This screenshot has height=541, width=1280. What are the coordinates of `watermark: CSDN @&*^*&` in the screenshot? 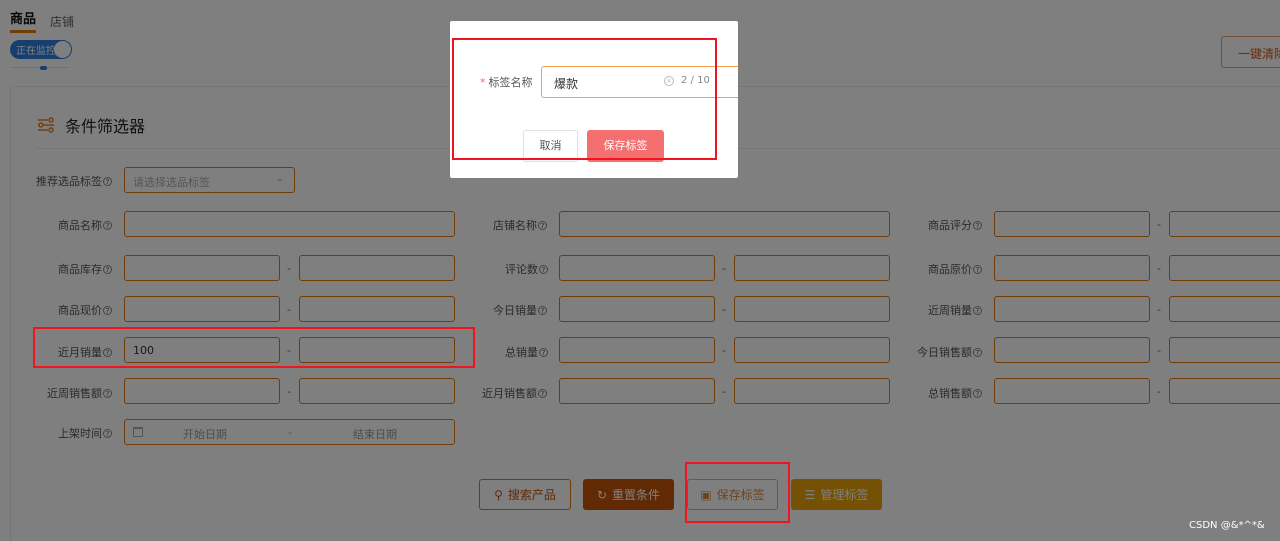 It's located at (1227, 525).